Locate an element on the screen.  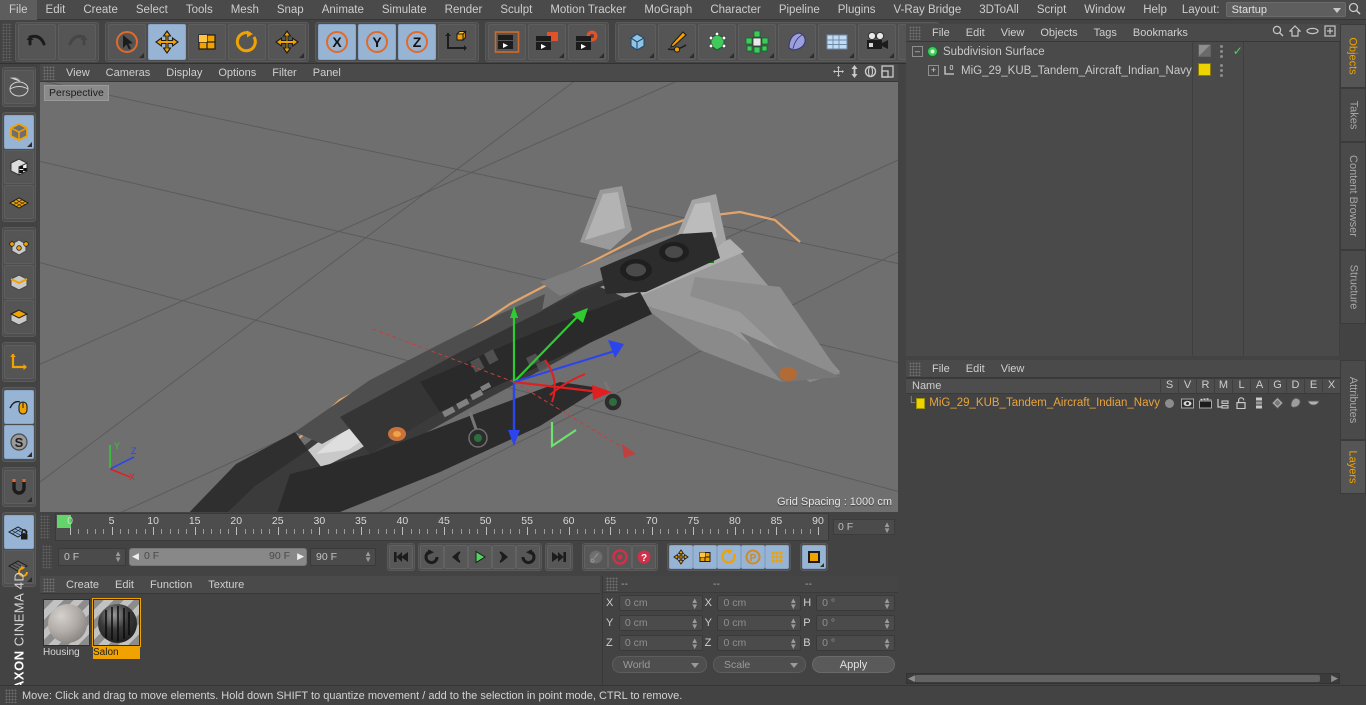
rewind-icon is located at coordinates (432, 557).